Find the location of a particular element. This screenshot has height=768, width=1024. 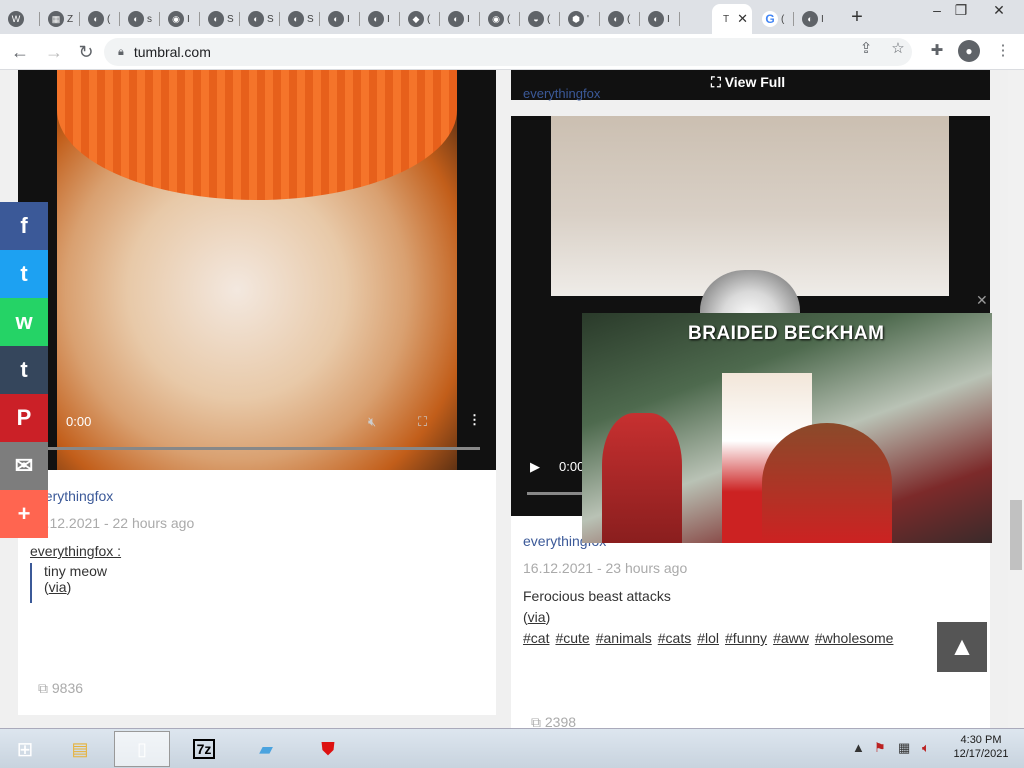

tumblr-icon: t is located at coordinates (24, 369).